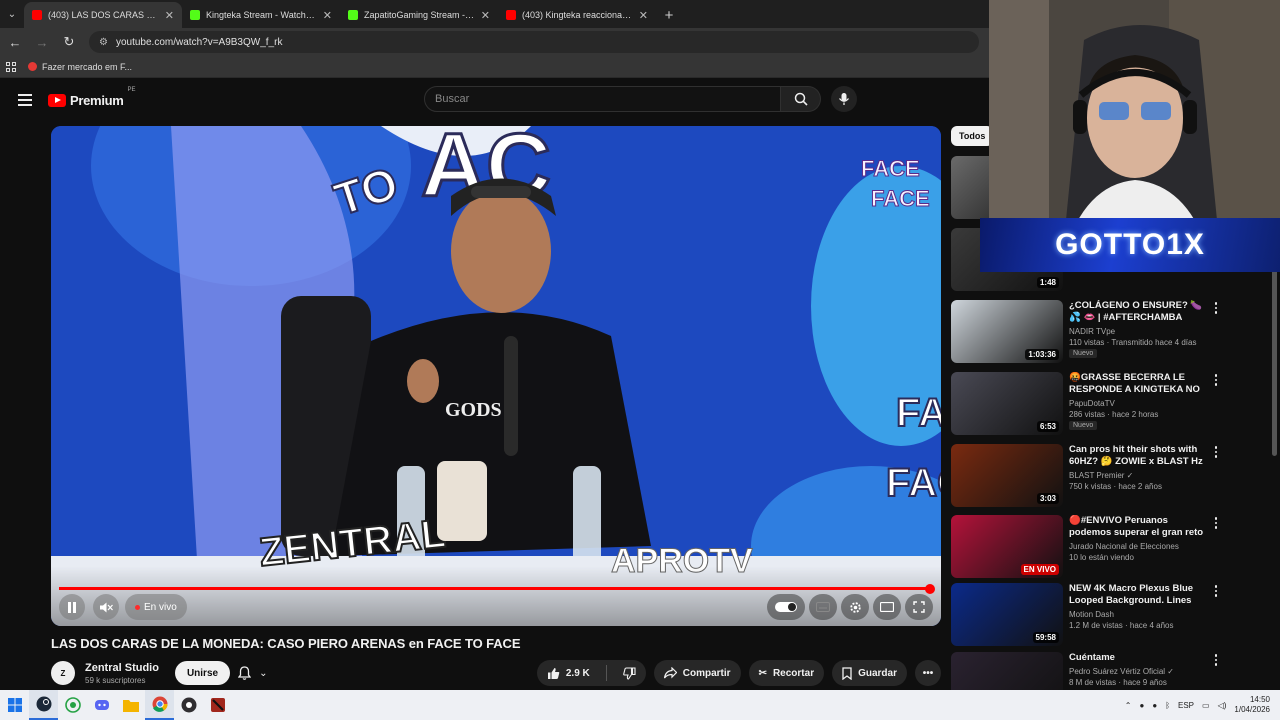  Describe the element at coordinates (419, 15) in the screenshot. I see `browser-tab-3: ZapatitoGaming Stream - Watc ✕` at that location.